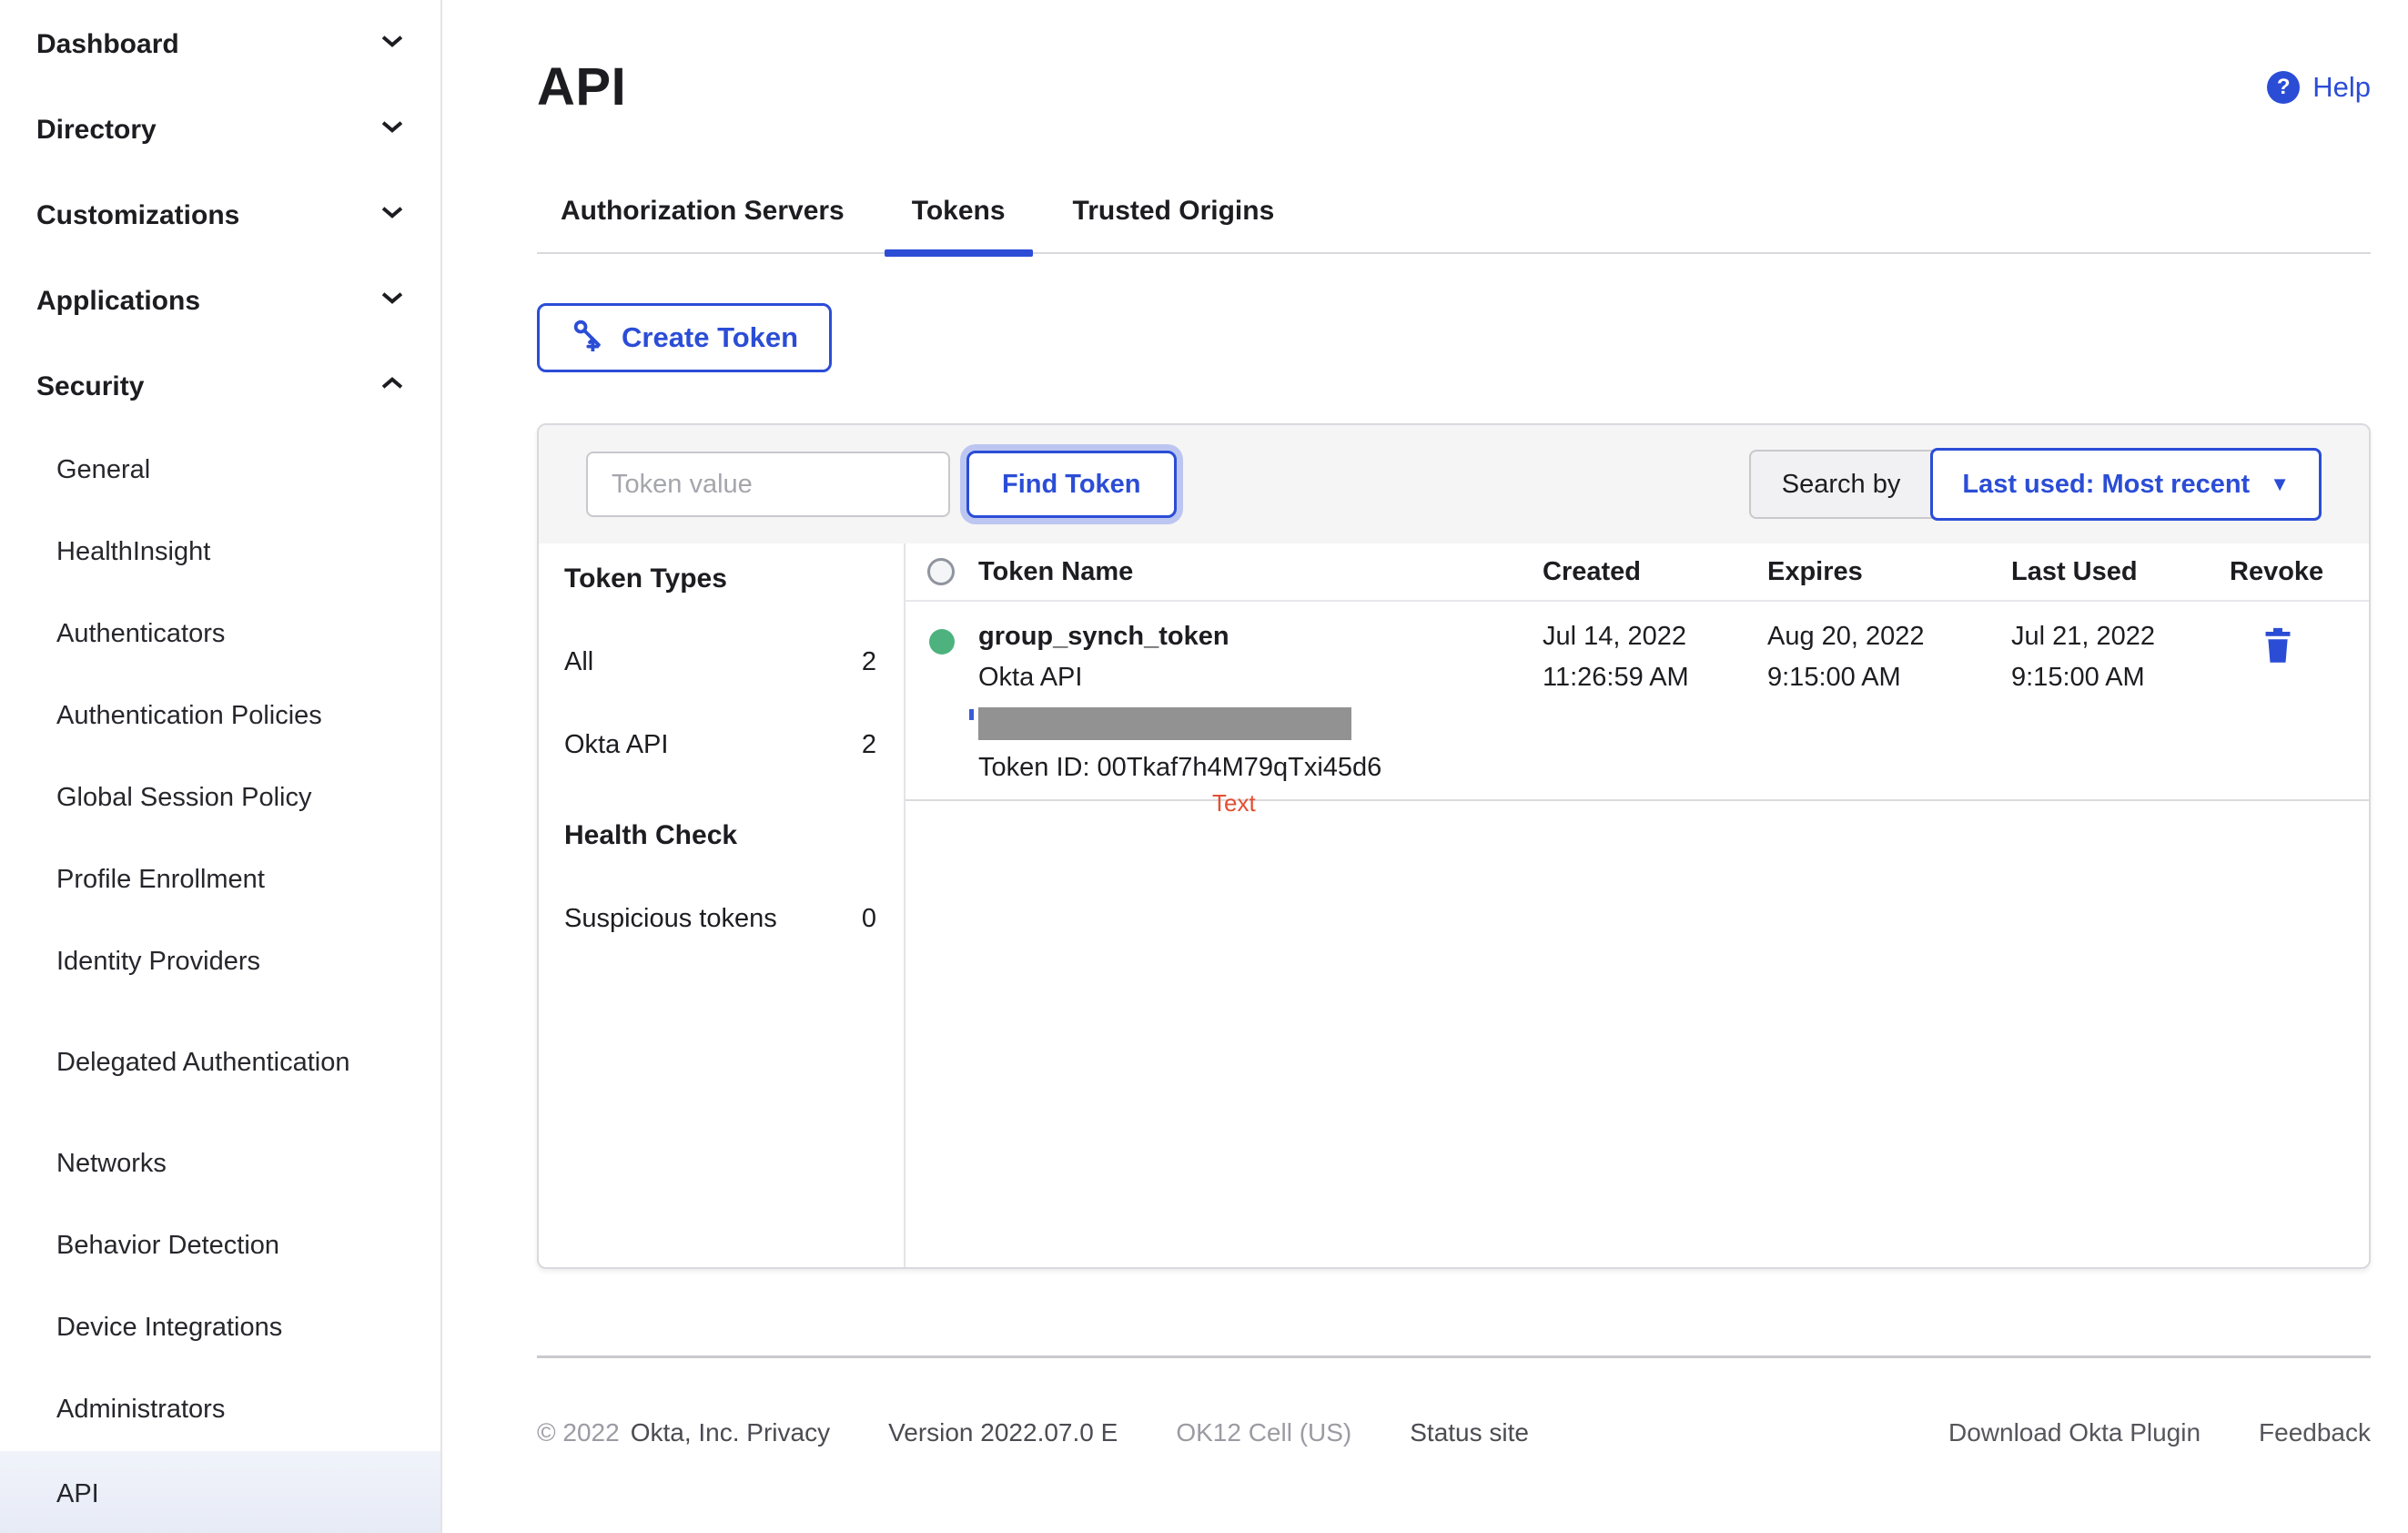 Image resolution: width=2408 pixels, height=1533 pixels. Describe the element at coordinates (710, 337) in the screenshot. I see `create-token-label: Create Token` at that location.